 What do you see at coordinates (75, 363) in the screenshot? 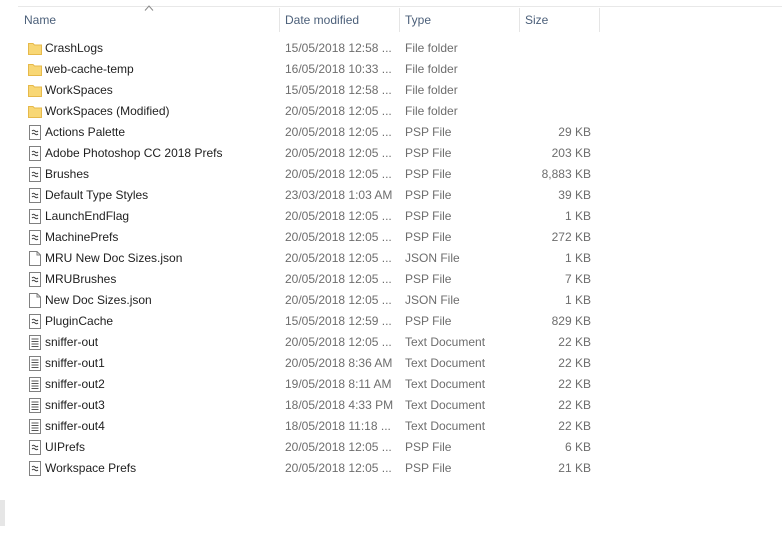
I see `file-name: sniffer-out1` at bounding box center [75, 363].